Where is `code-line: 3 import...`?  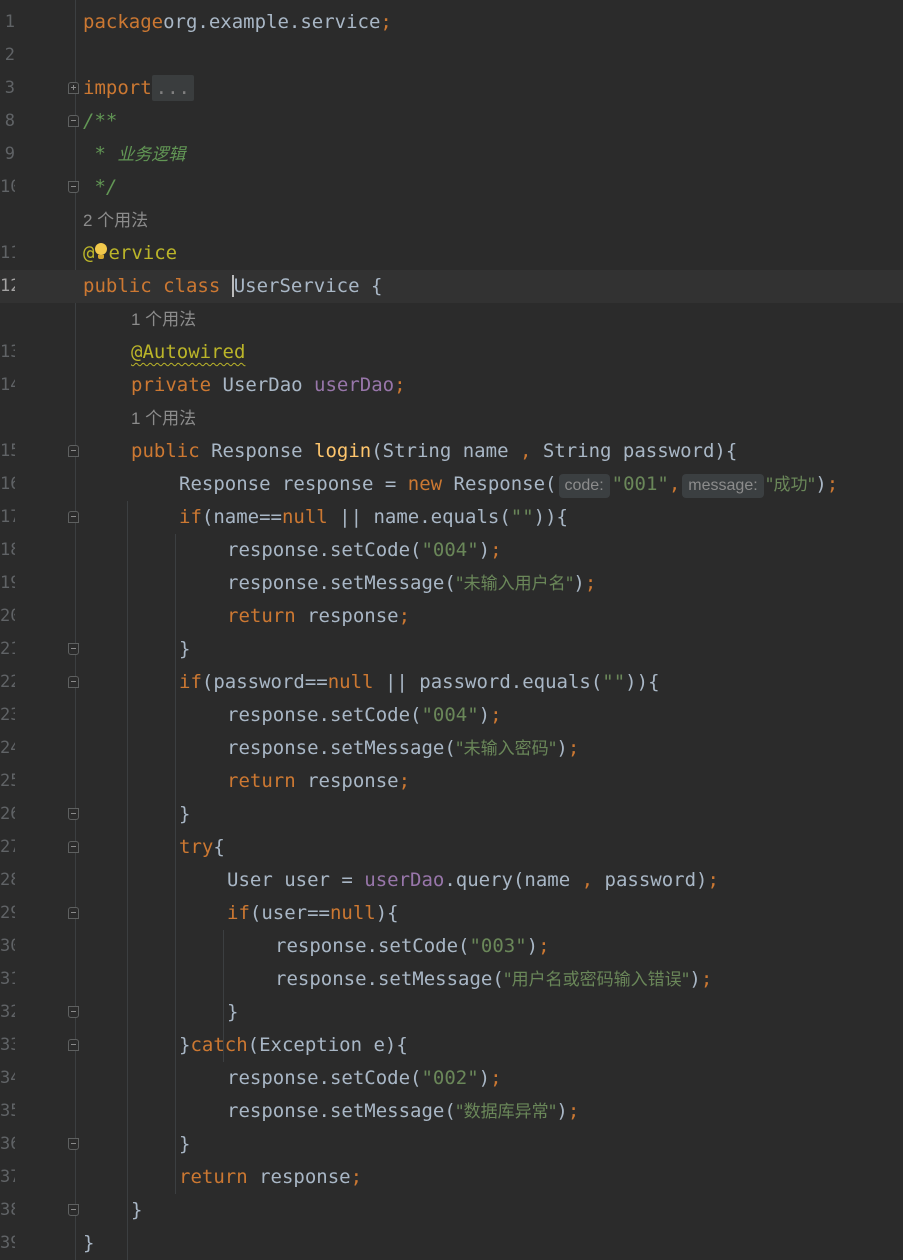
code-line: 3 import... is located at coordinates (451, 88).